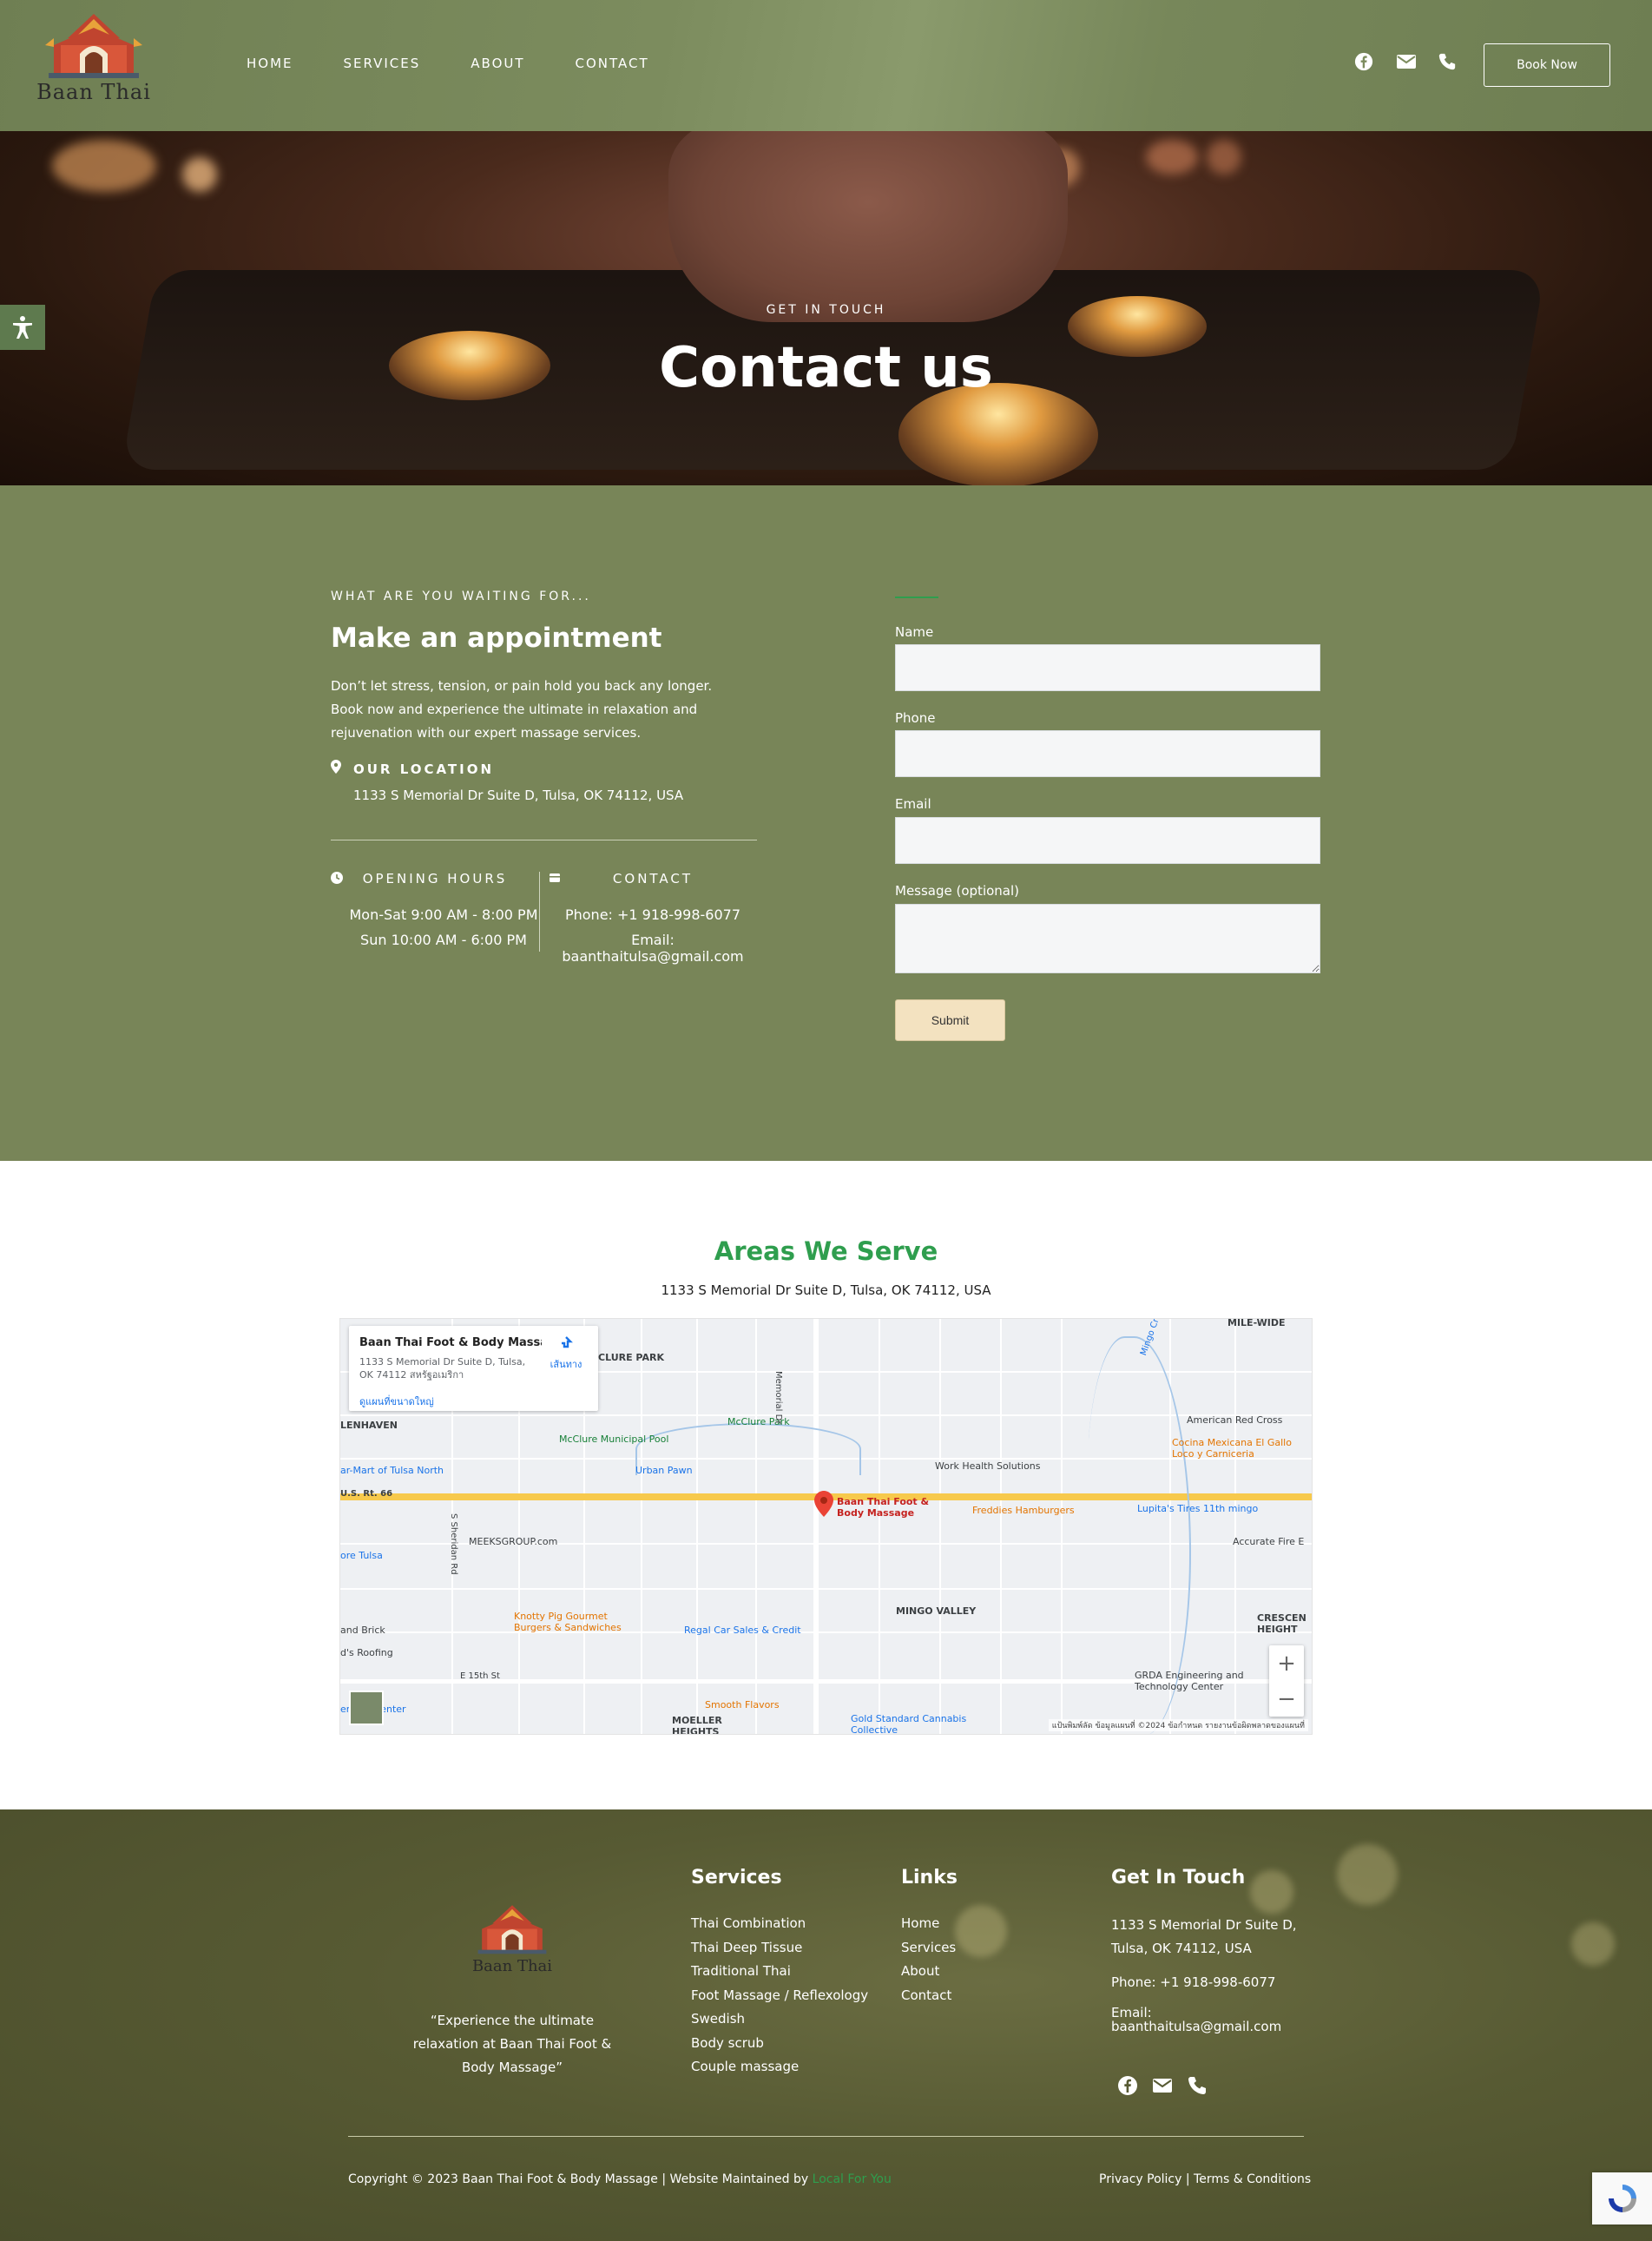  What do you see at coordinates (852, 2179) in the screenshot?
I see `maintainer-link: Local For You` at bounding box center [852, 2179].